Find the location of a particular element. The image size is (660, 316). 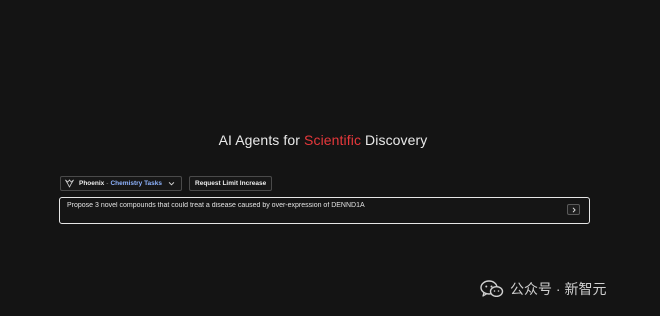

chevron-right-icon is located at coordinates (574, 210).